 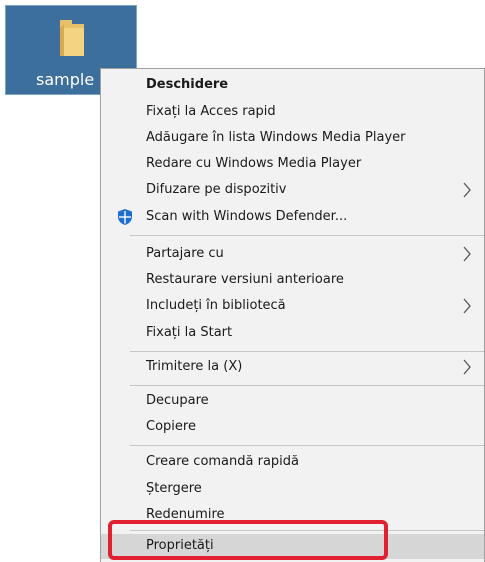 What do you see at coordinates (211, 111) in the screenshot?
I see `menu-item-label: Fixați la Acces rapid` at bounding box center [211, 111].